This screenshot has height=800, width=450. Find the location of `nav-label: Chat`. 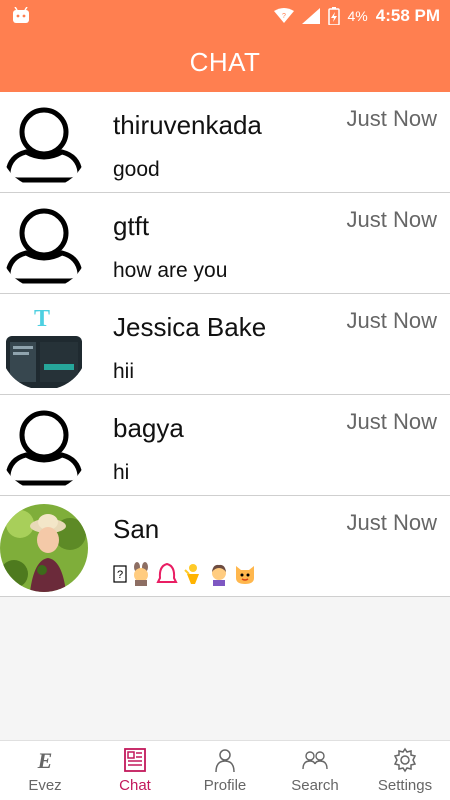

nav-label: Chat is located at coordinates (135, 785).